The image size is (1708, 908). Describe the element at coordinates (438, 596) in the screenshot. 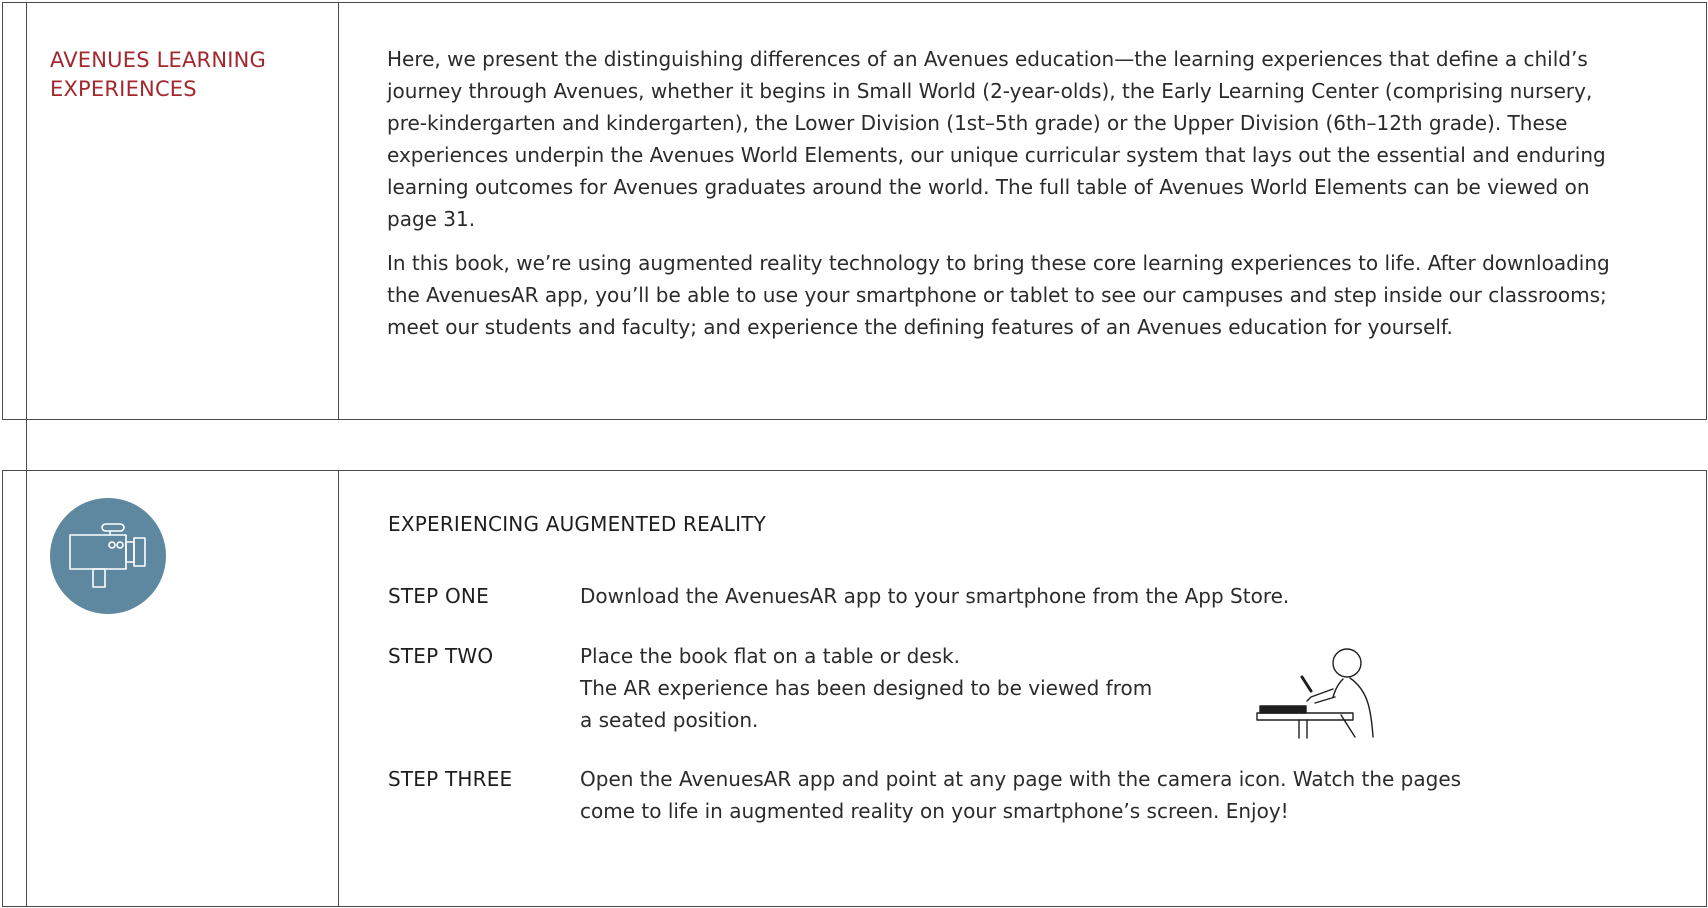

I see `step-one-label: STEP ONE` at that location.